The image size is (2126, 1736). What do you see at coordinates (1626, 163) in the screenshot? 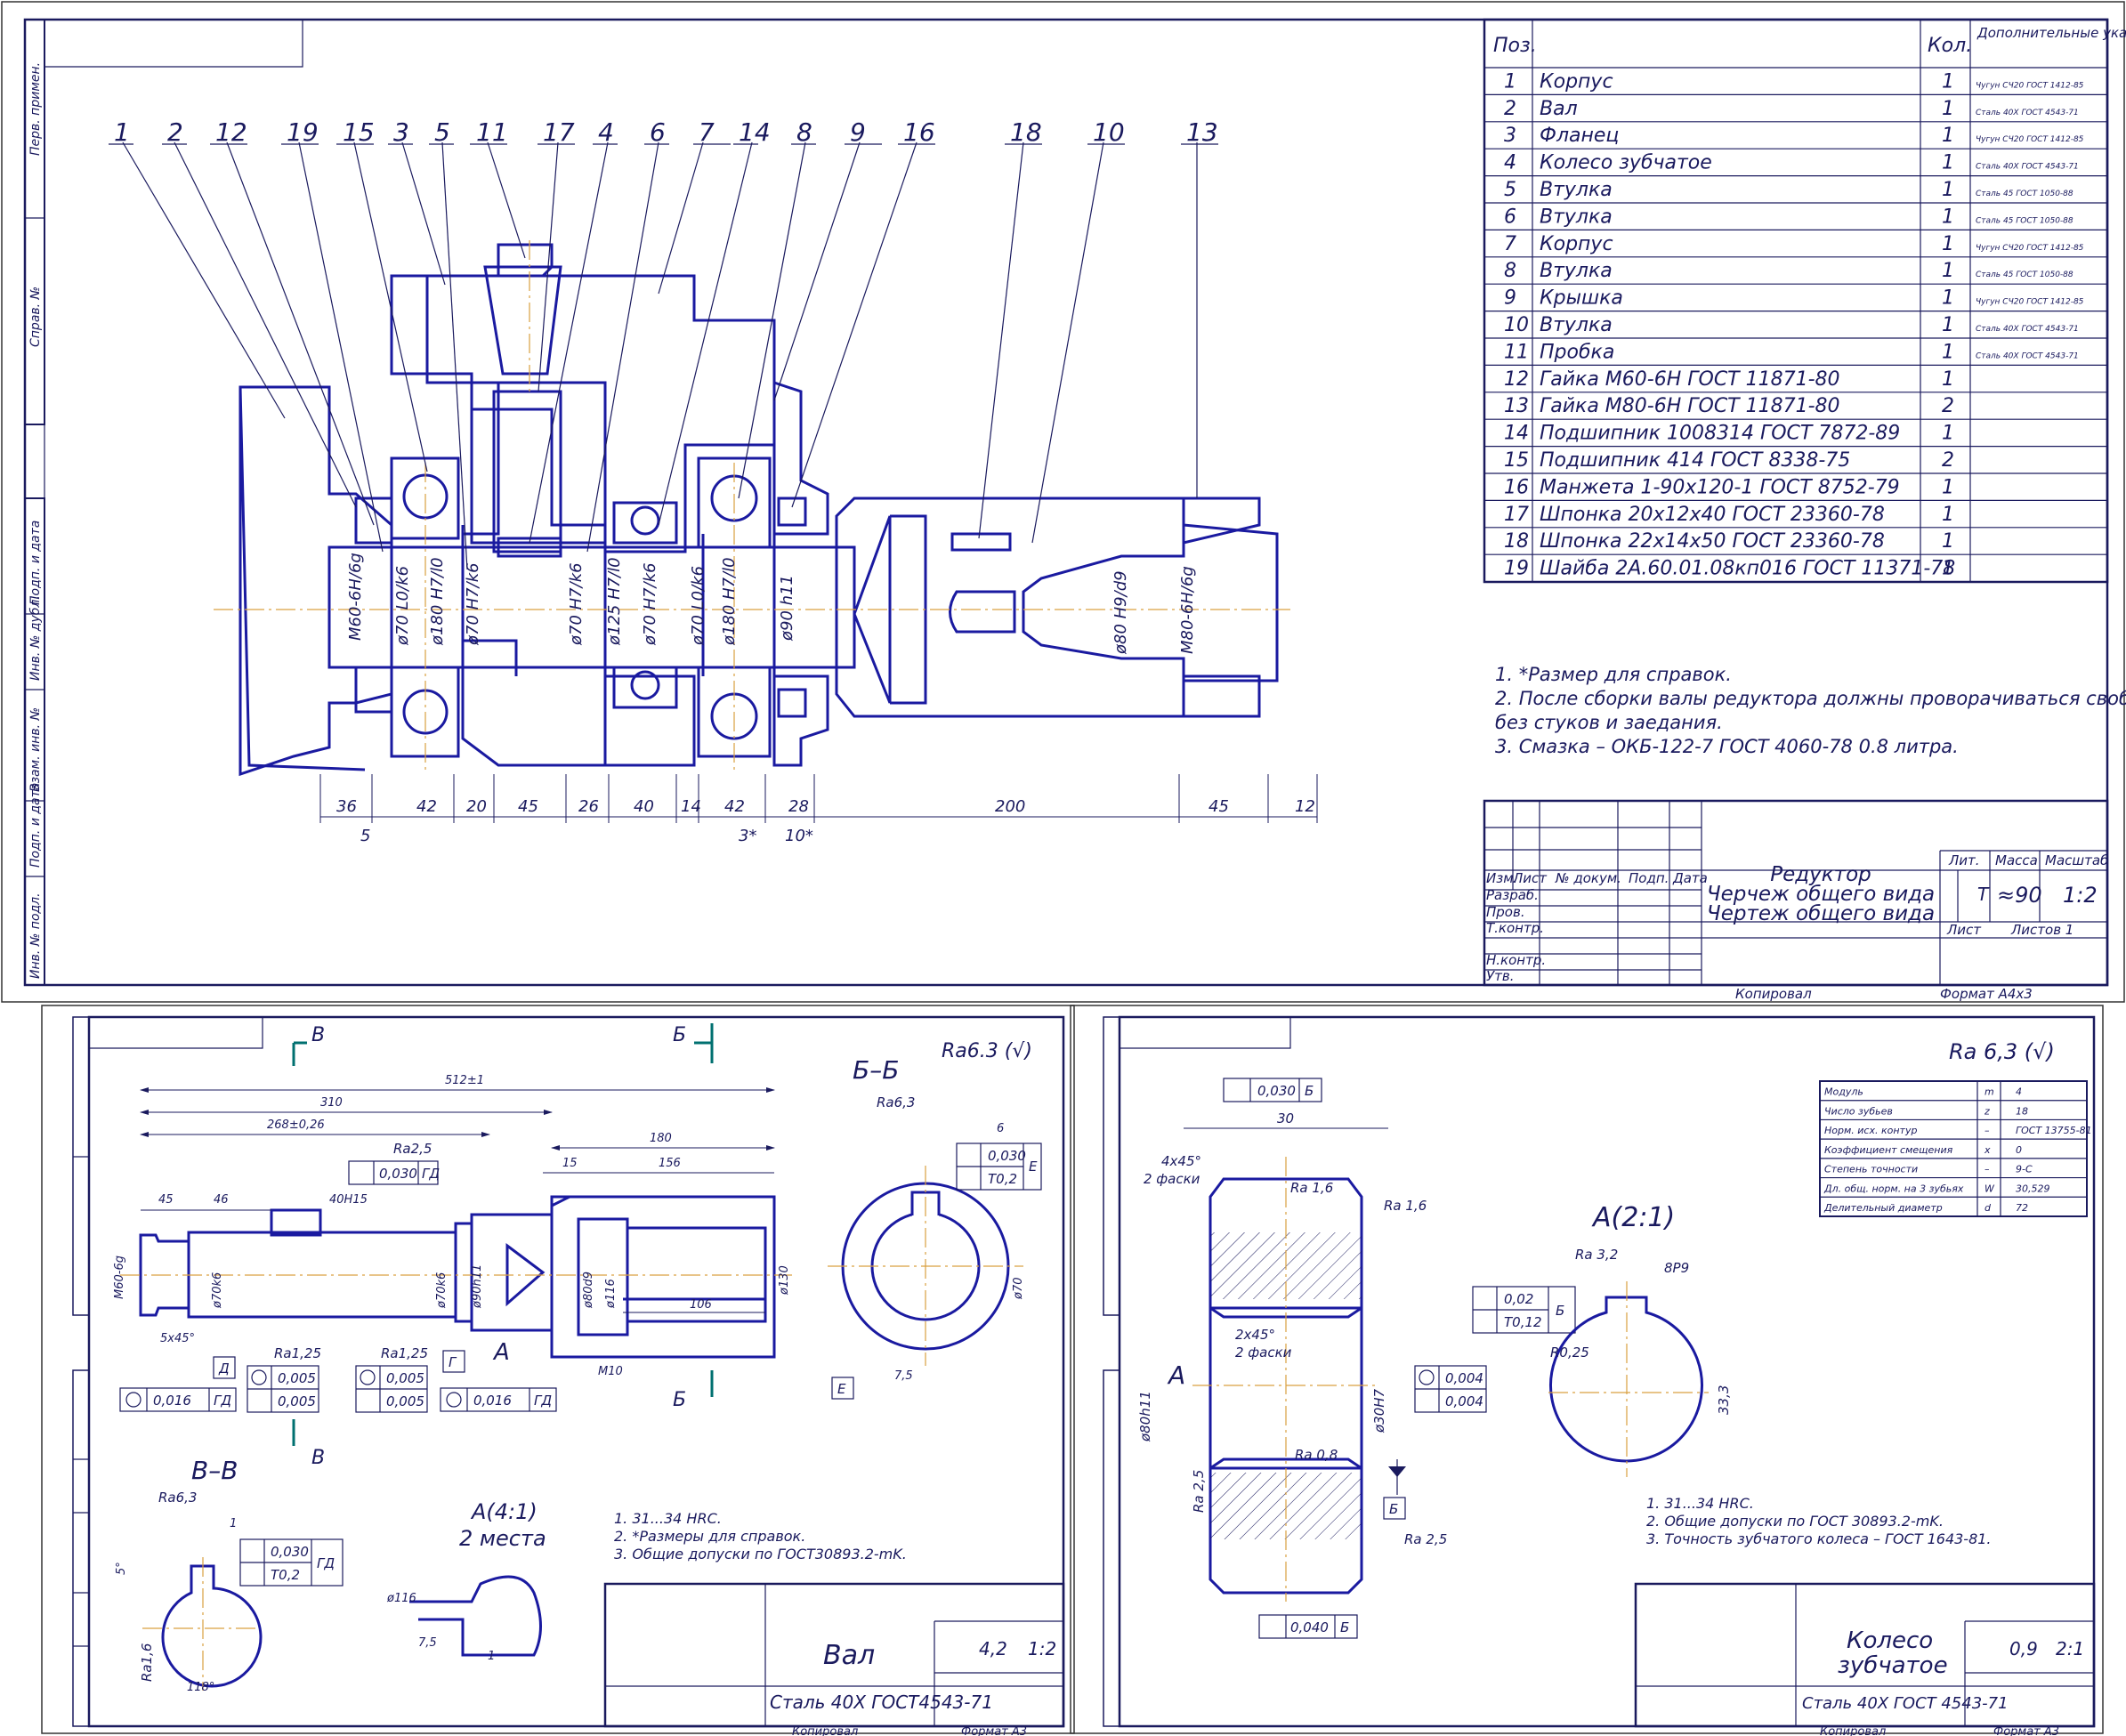
I see `bom-name: Колесо зубчатое` at bounding box center [1626, 163].